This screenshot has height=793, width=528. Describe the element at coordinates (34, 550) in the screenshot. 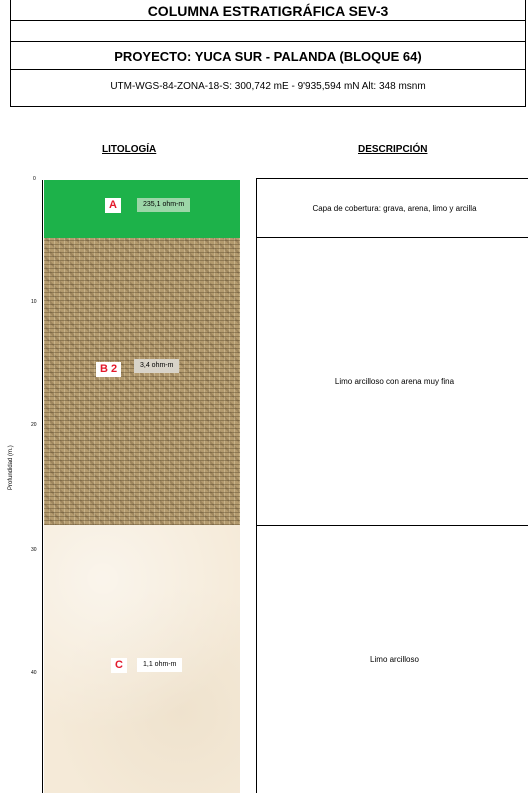

I see `tick-30: 30` at that location.